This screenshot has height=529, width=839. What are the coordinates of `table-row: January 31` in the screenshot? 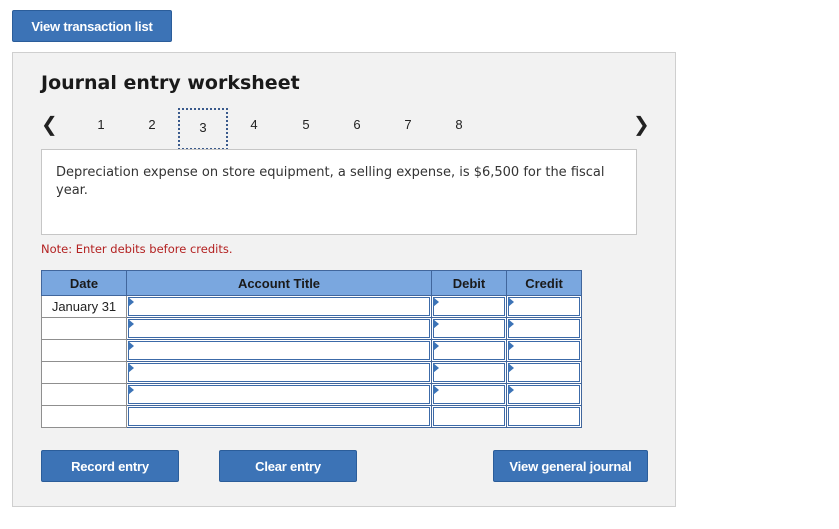 It's located at (311, 306).